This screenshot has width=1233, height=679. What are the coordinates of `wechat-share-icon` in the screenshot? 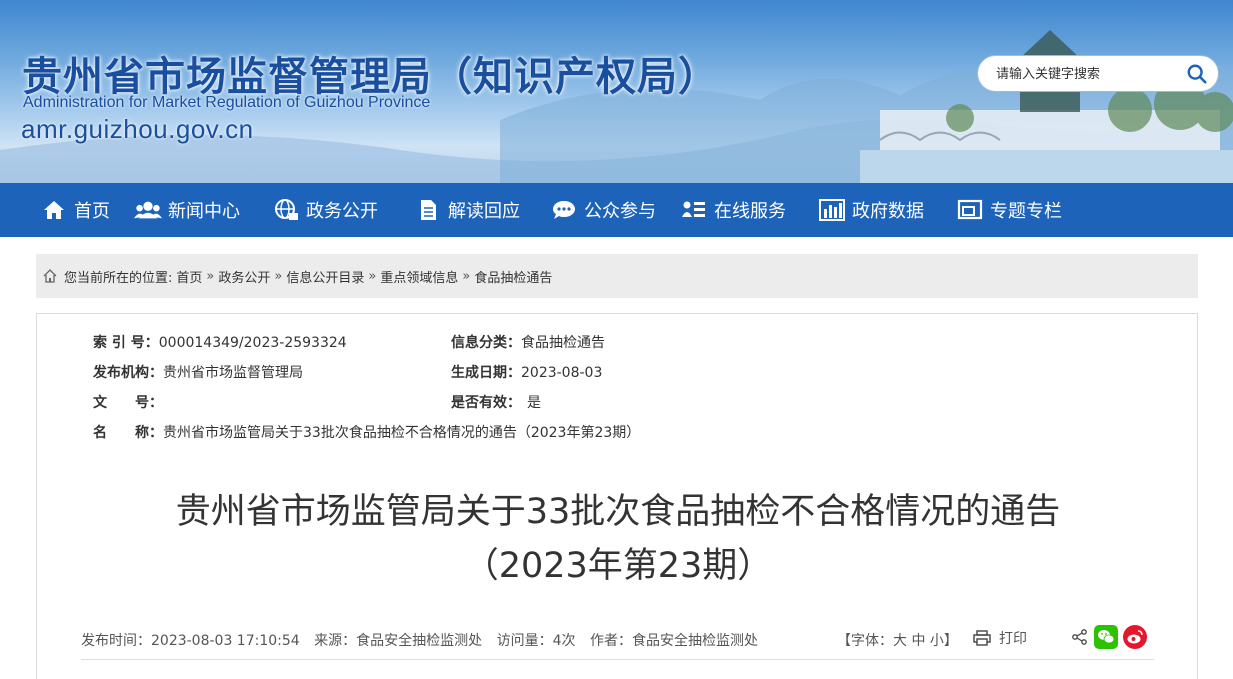 It's located at (1106, 637).